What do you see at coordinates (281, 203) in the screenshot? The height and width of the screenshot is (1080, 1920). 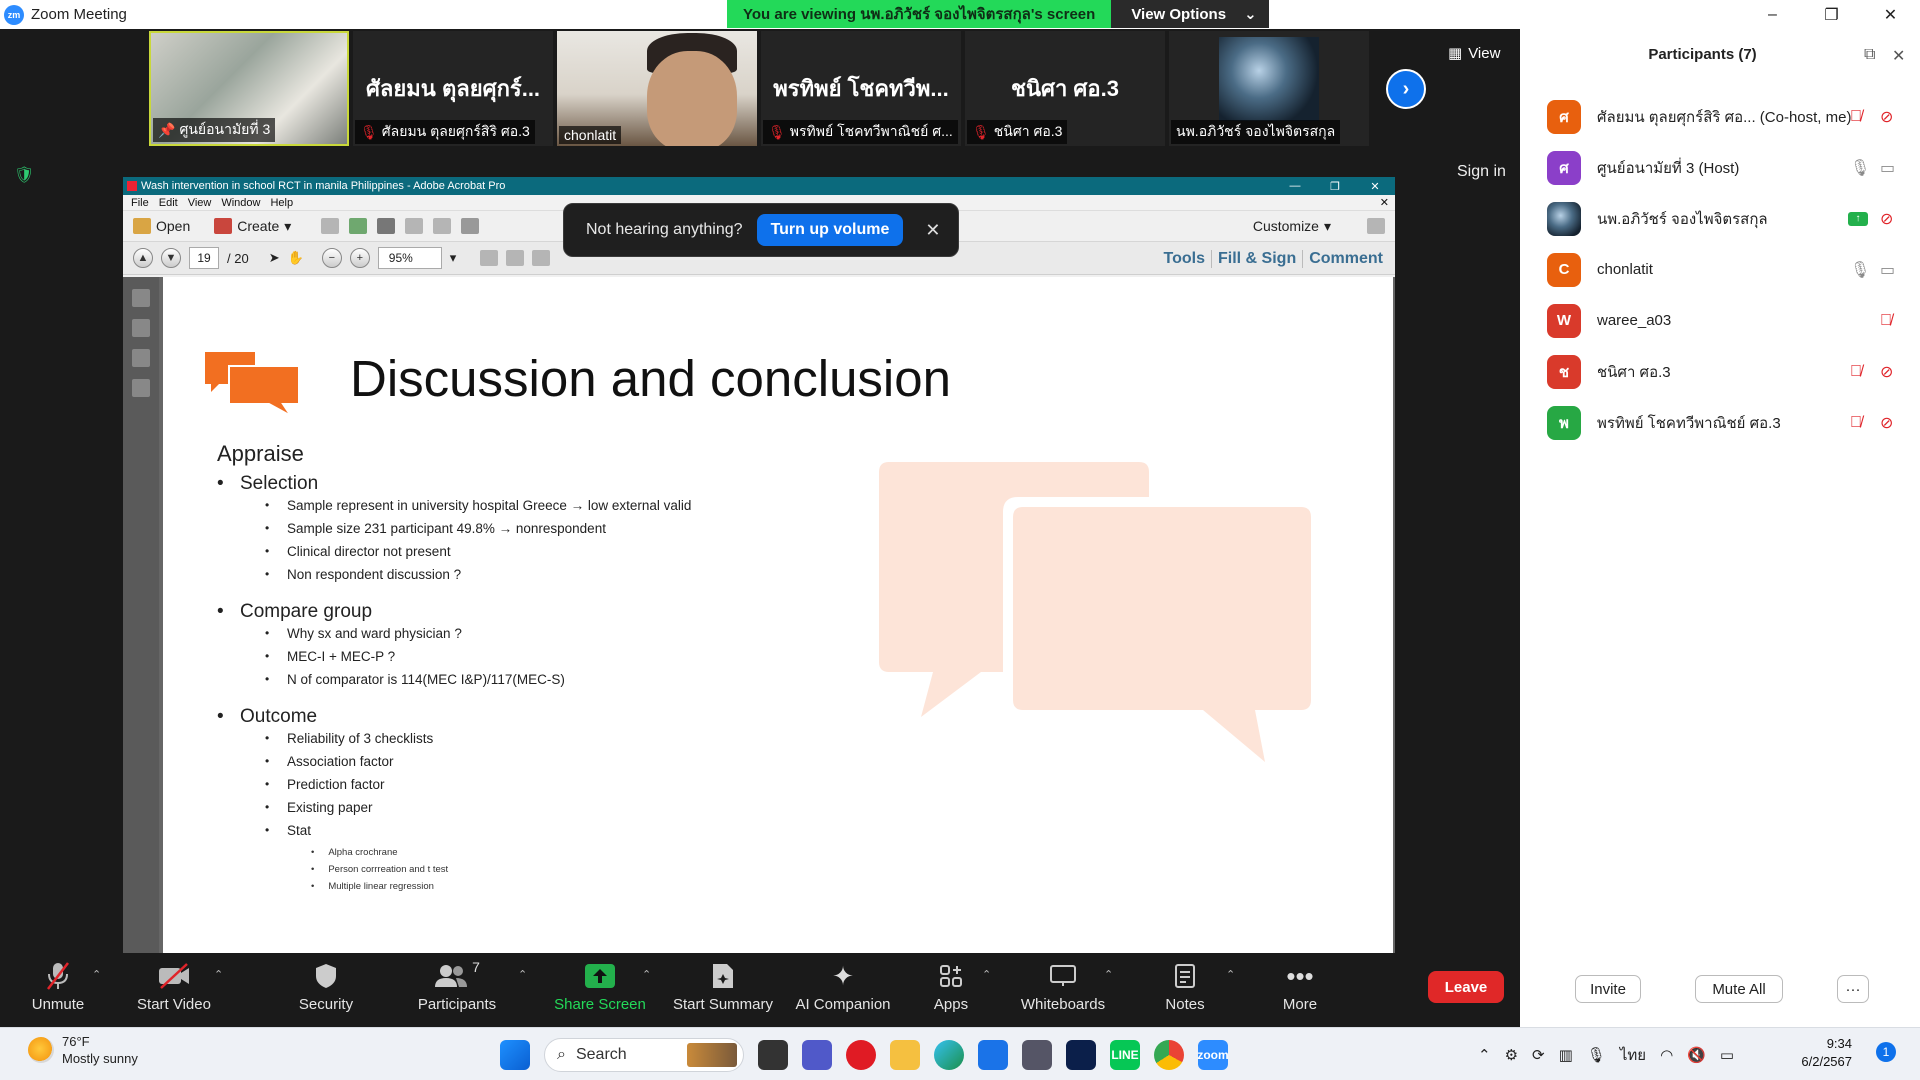 I see `menu-help: Help` at bounding box center [281, 203].